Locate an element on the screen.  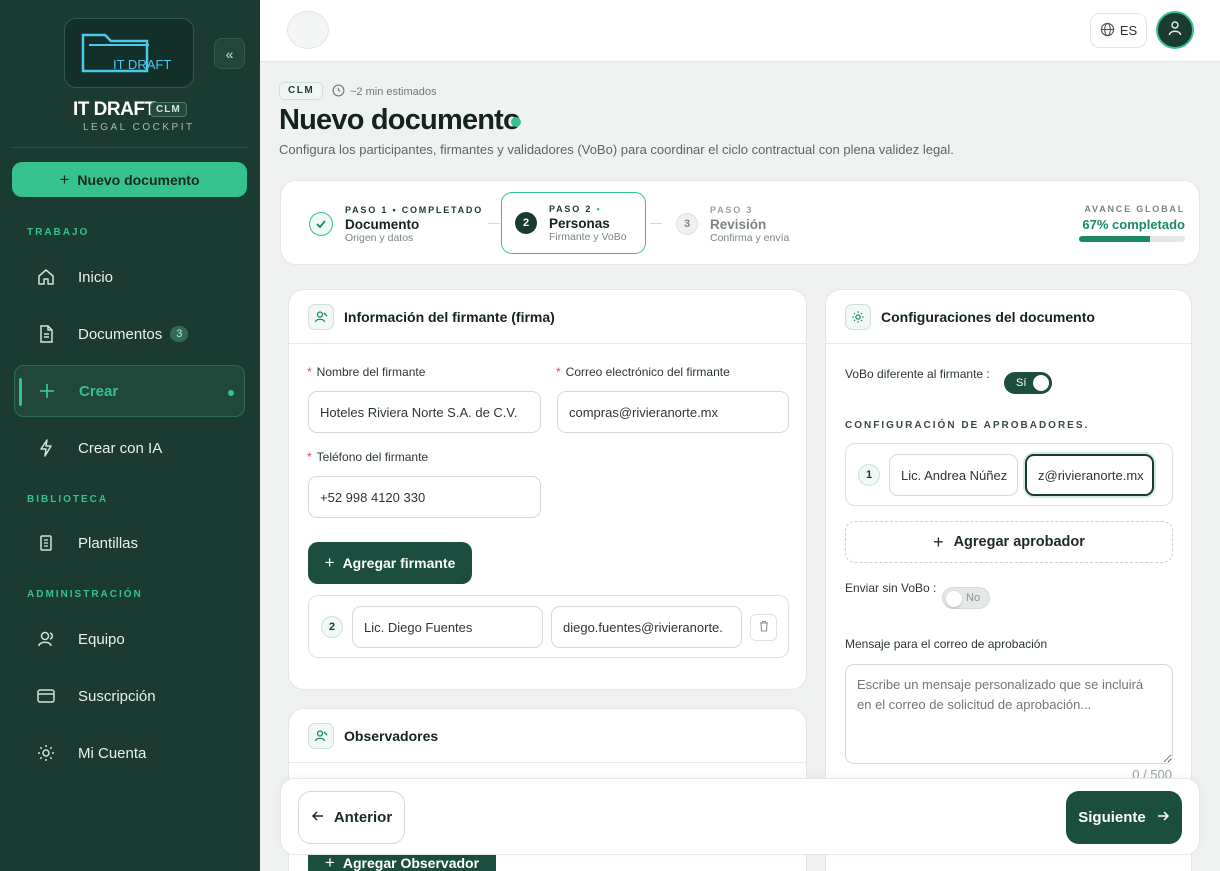
observer-icon is located at coordinates (321, 735).